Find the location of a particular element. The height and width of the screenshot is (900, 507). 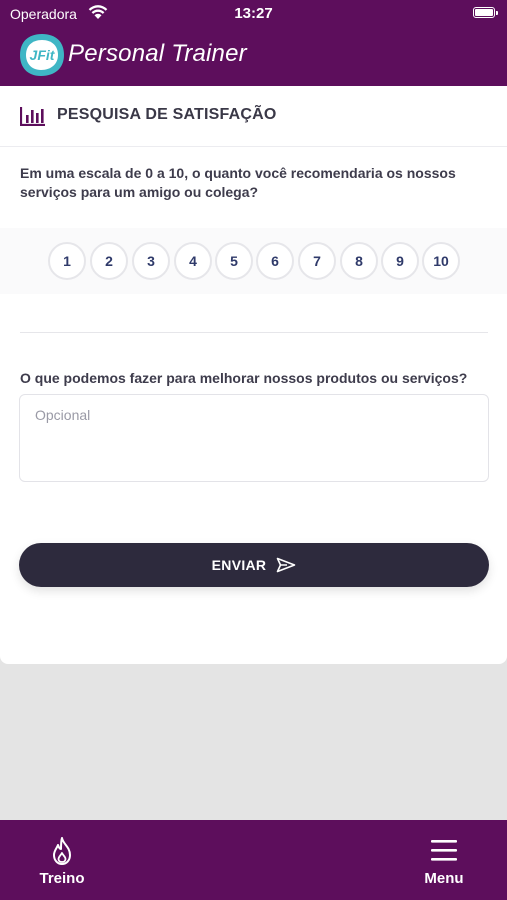

nav-label-treino: Treino is located at coordinates (62, 878).